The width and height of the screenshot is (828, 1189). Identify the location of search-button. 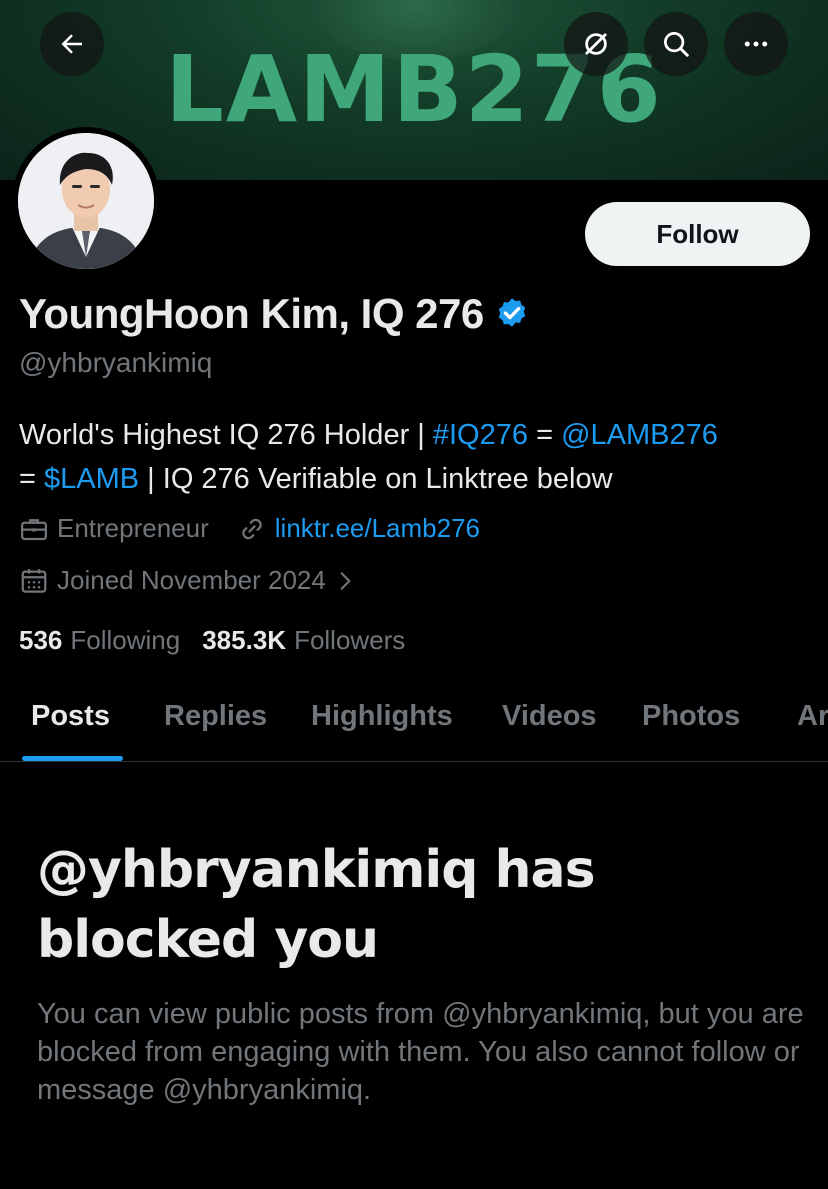
(676, 44).